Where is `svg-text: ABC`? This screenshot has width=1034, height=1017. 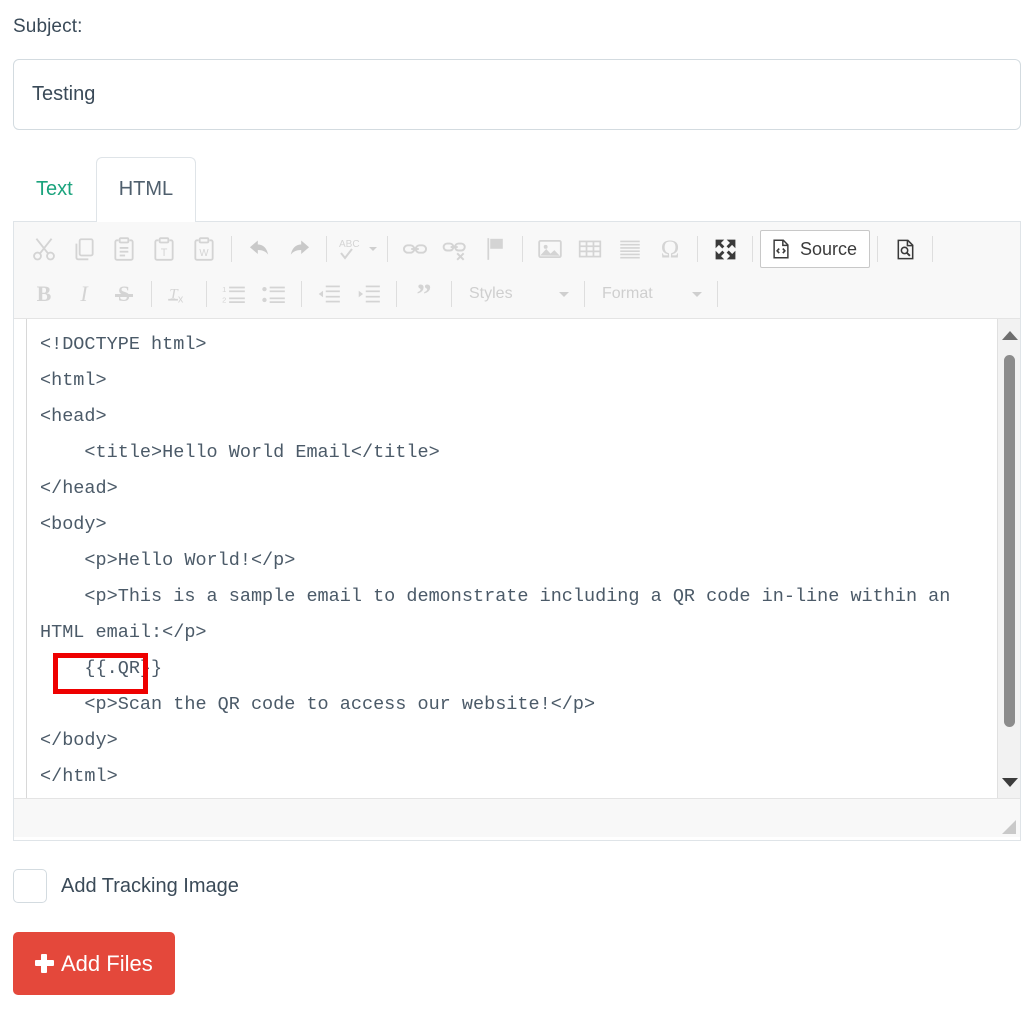 svg-text: ABC is located at coordinates (349, 244).